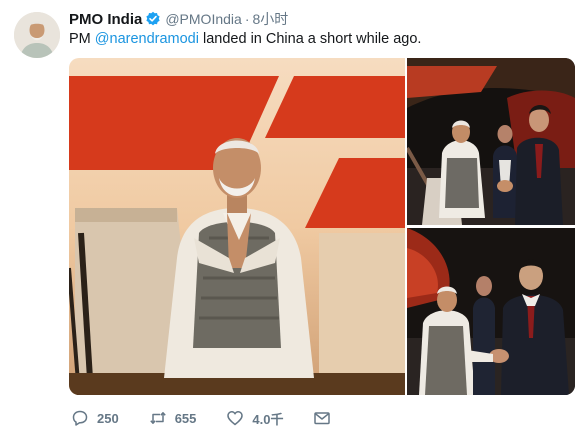 This screenshot has height=443, width=588. Describe the element at coordinates (158, 418) in the screenshot. I see `retweet-icon` at that location.